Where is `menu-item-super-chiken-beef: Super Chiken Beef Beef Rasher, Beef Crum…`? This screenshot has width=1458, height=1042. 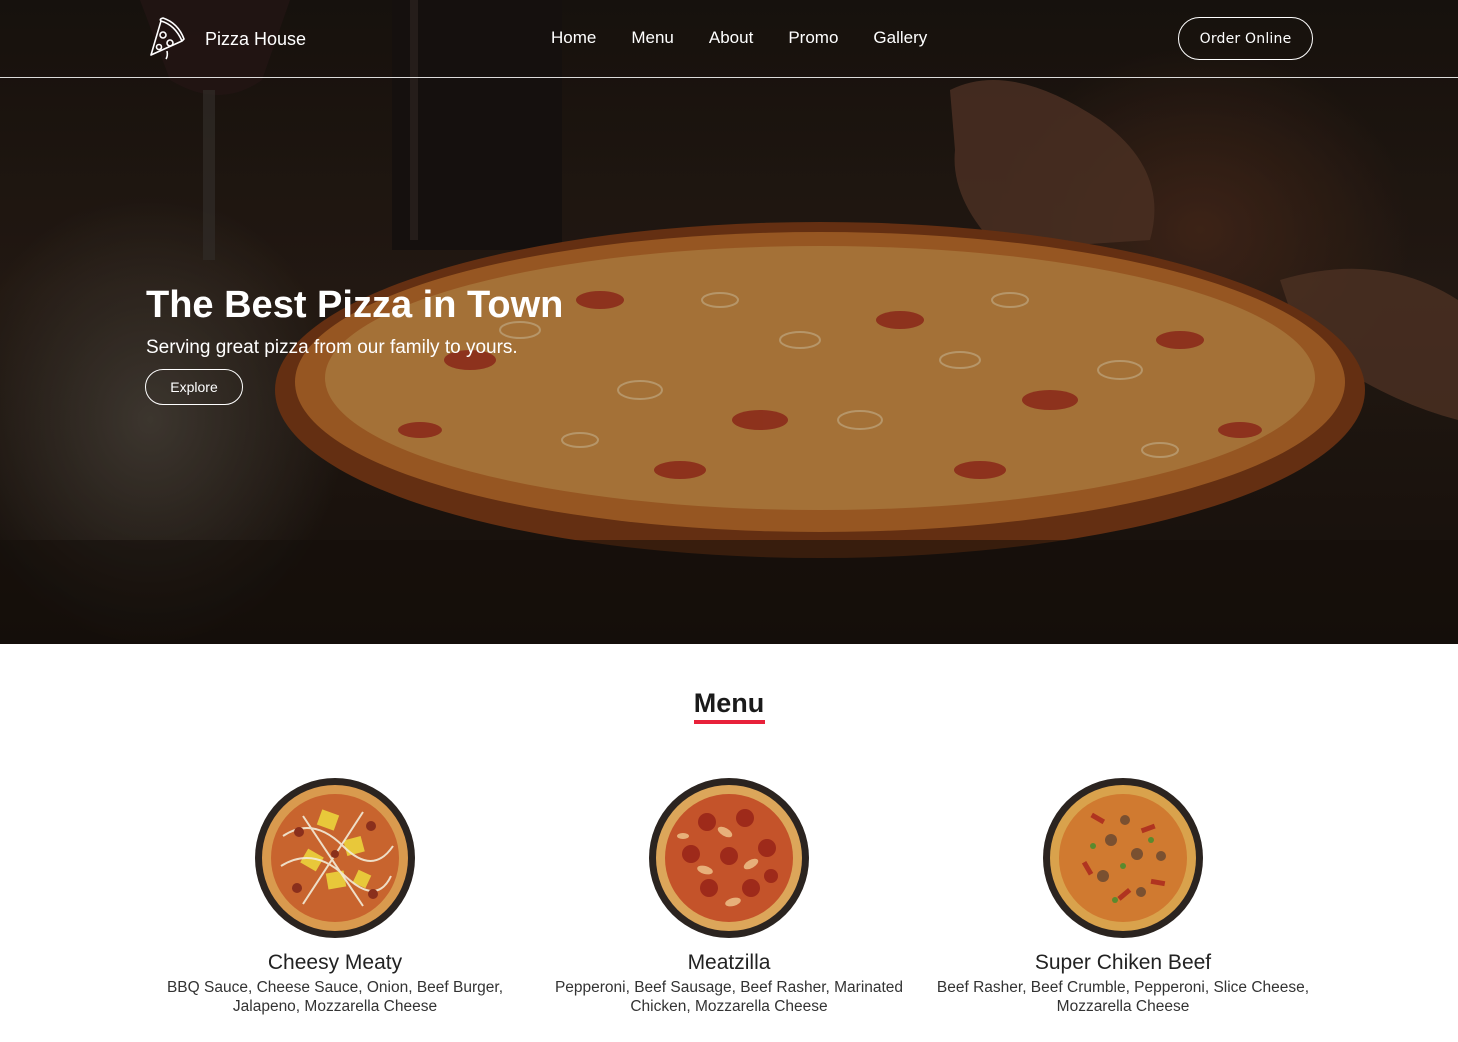
menu-item-super-chiken-beef: Super Chiken Beef Beef Rasher, Beef Crum… is located at coordinates (1123, 896).